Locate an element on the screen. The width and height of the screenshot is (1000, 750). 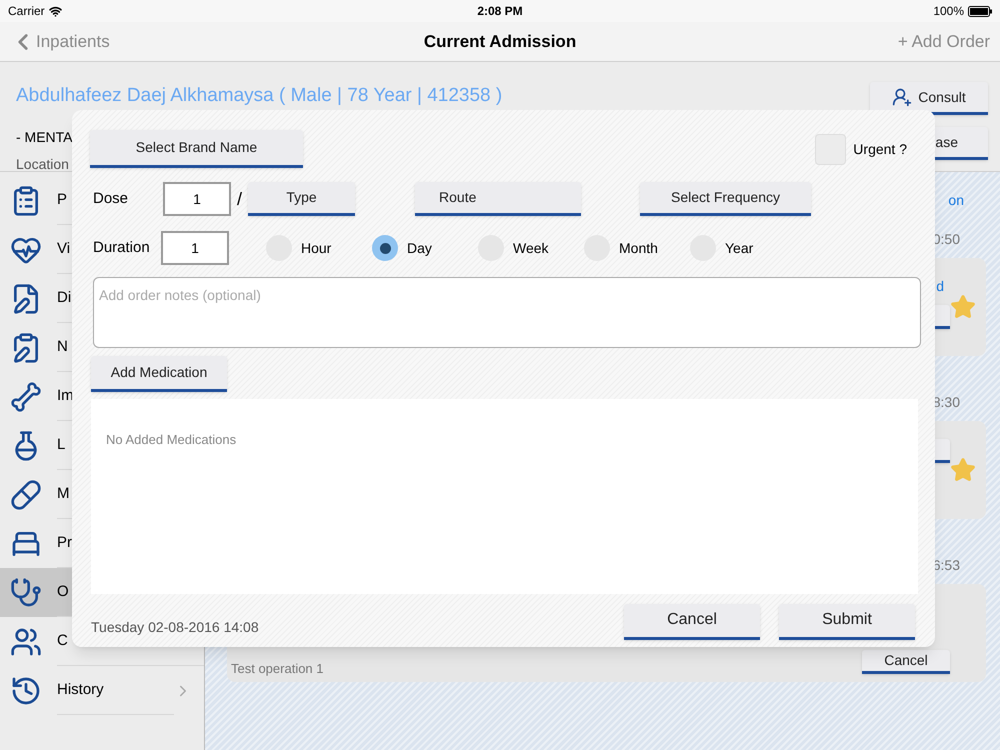
duration-label: Duration is located at coordinates (121, 248).